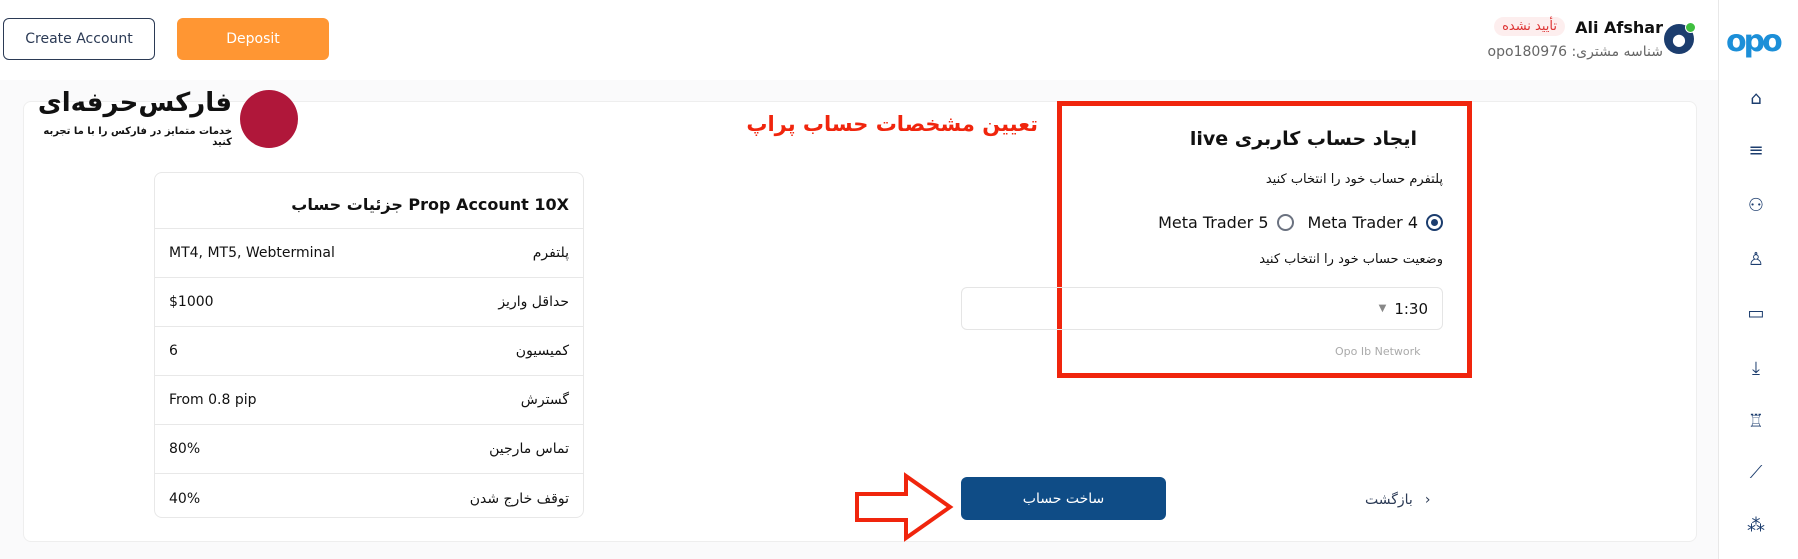 The height and width of the screenshot is (559, 1798). Describe the element at coordinates (1351, 259) in the screenshot. I see `leverage-label: وضعیت حساب خود را انتخاب کنید` at that location.